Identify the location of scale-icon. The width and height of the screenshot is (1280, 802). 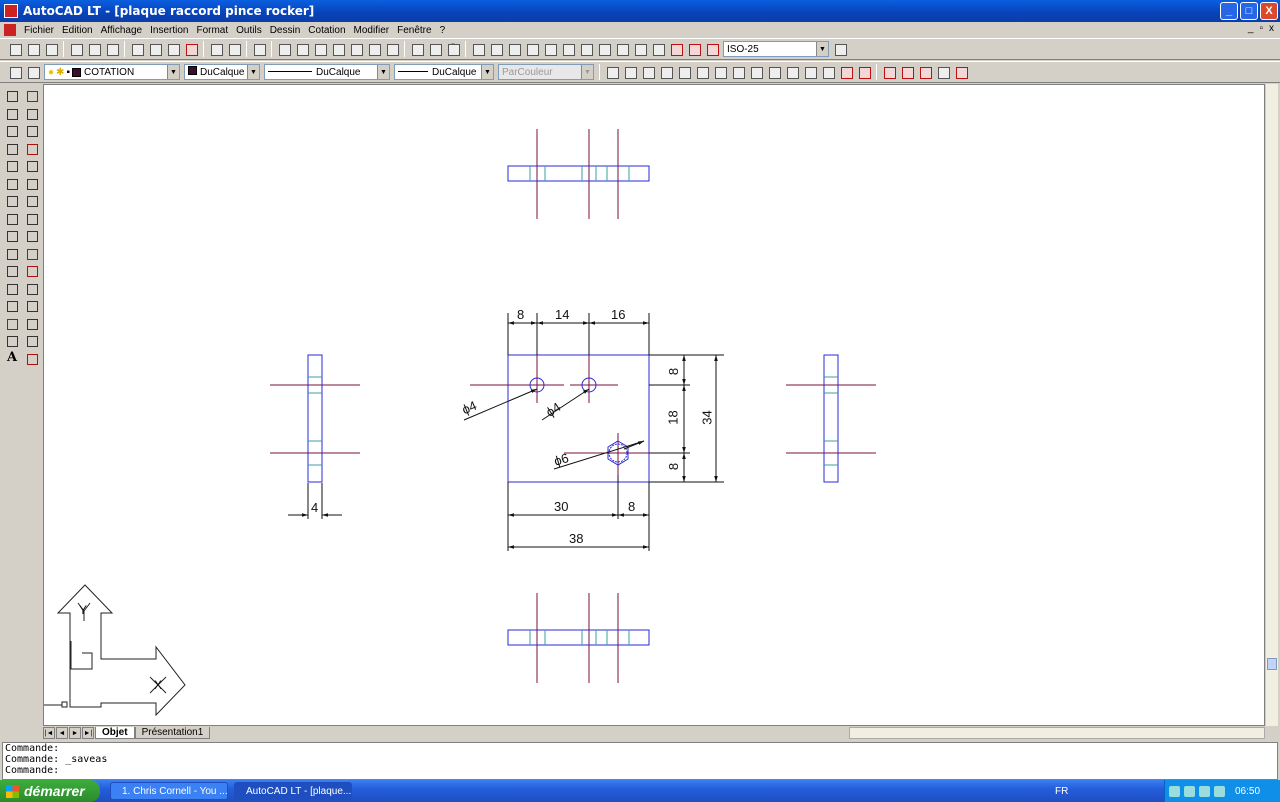
(32, 219).